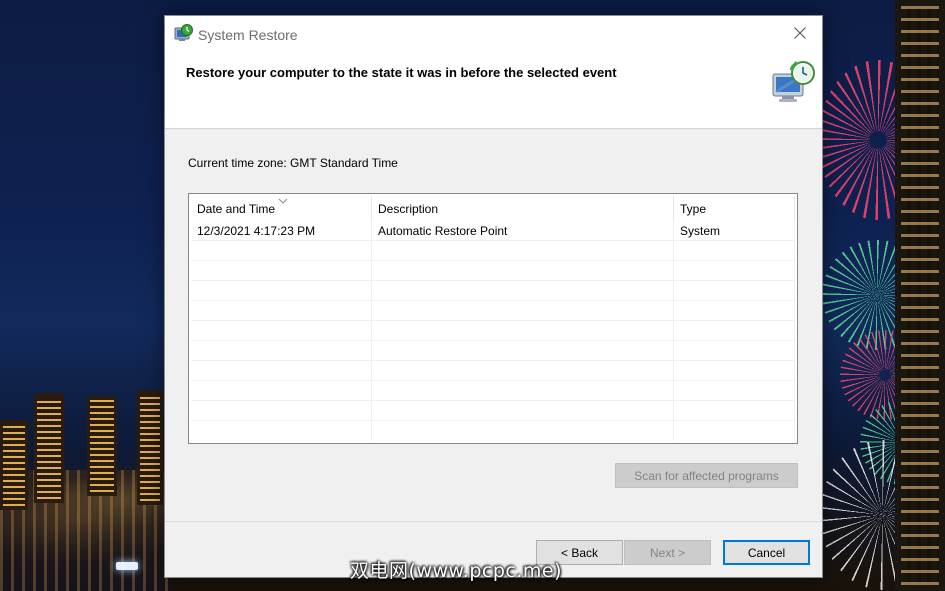 This screenshot has height=591, width=945. I want to click on system-restore-icon, so click(184, 34).